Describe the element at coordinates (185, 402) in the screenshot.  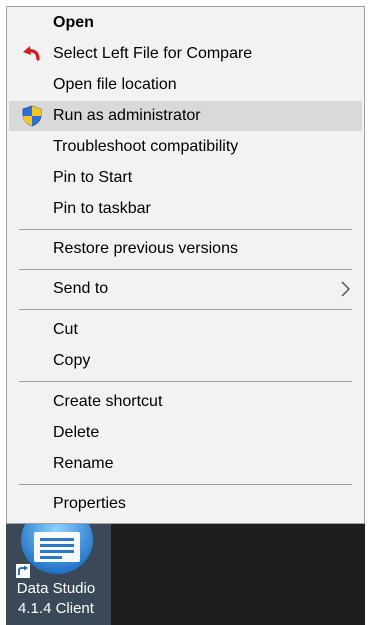
I see `menu-item-create-shortcut: Create shortcut` at that location.